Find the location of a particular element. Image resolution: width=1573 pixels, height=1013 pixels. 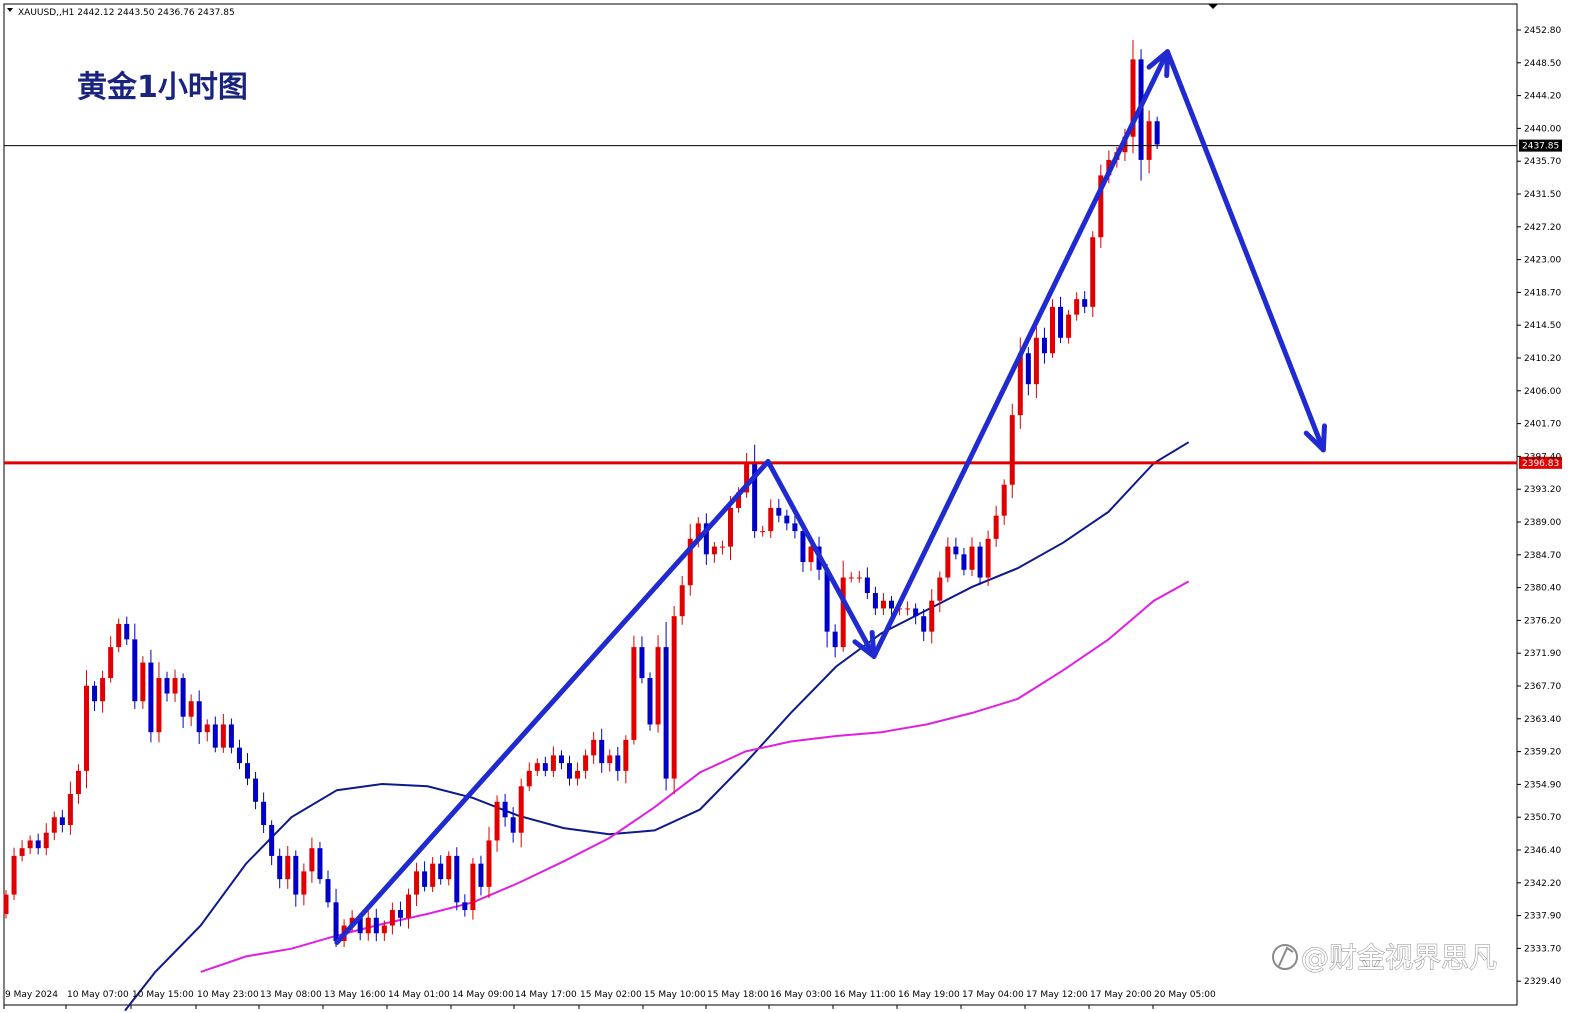

y-tick-label: 2452.80 is located at coordinates (1542, 31).